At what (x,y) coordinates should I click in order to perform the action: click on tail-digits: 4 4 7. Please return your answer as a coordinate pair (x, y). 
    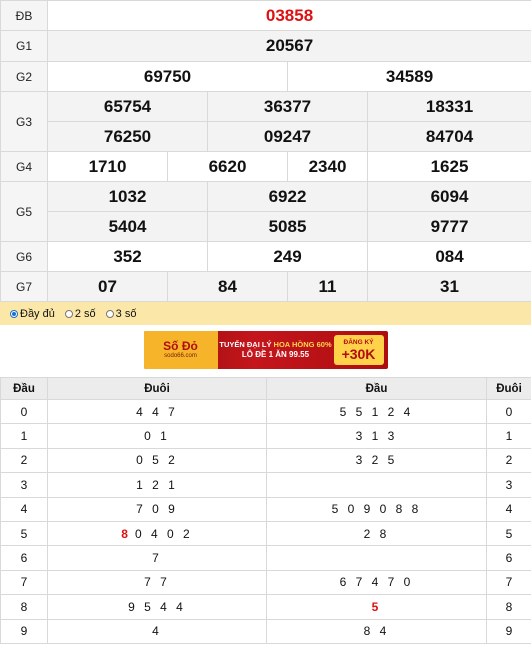
    Looking at the image, I should click on (157, 411).